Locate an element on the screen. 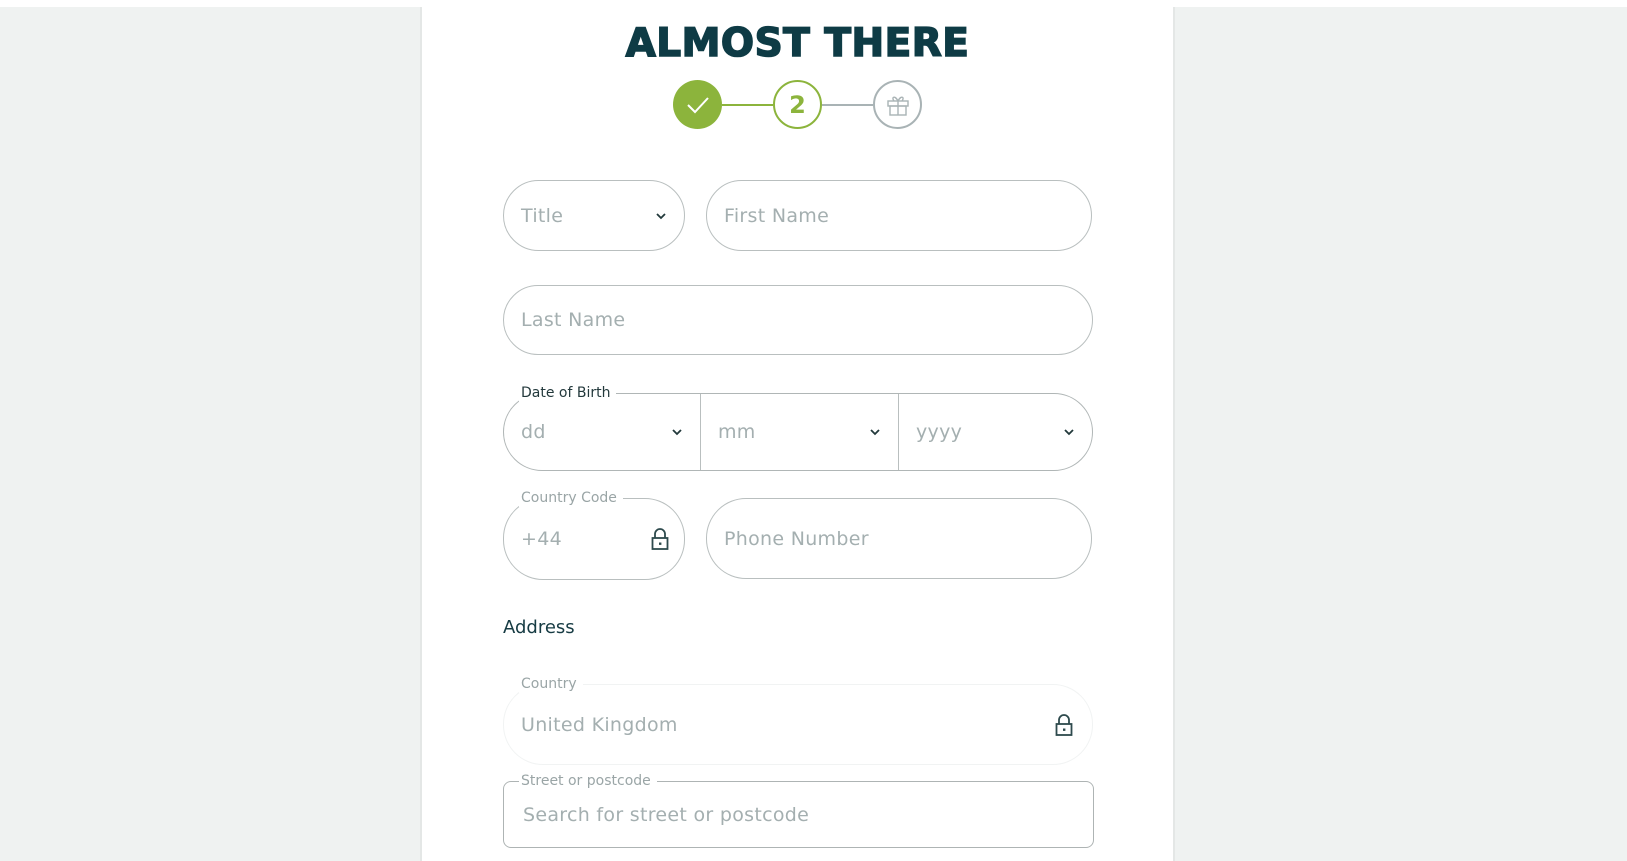 The image size is (1627, 861). step-3-upcoming is located at coordinates (897, 104).